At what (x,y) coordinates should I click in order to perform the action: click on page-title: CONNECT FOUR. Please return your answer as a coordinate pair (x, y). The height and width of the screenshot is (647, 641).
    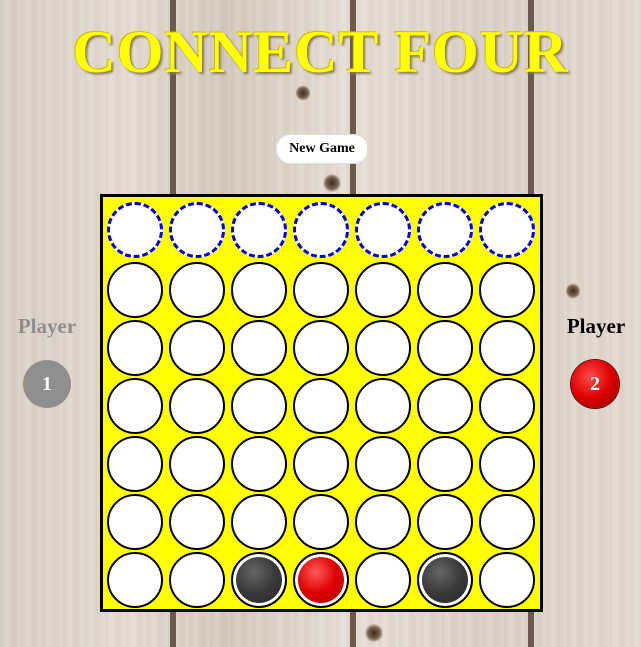
    Looking at the image, I should click on (320, 52).